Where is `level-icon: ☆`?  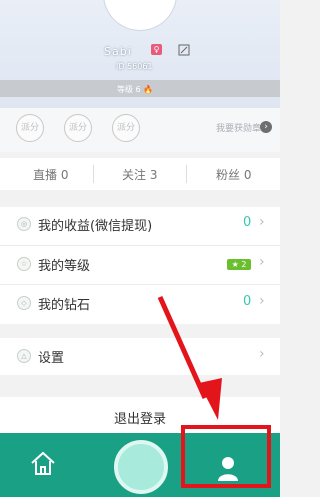
level-icon: ☆ is located at coordinates (24, 264).